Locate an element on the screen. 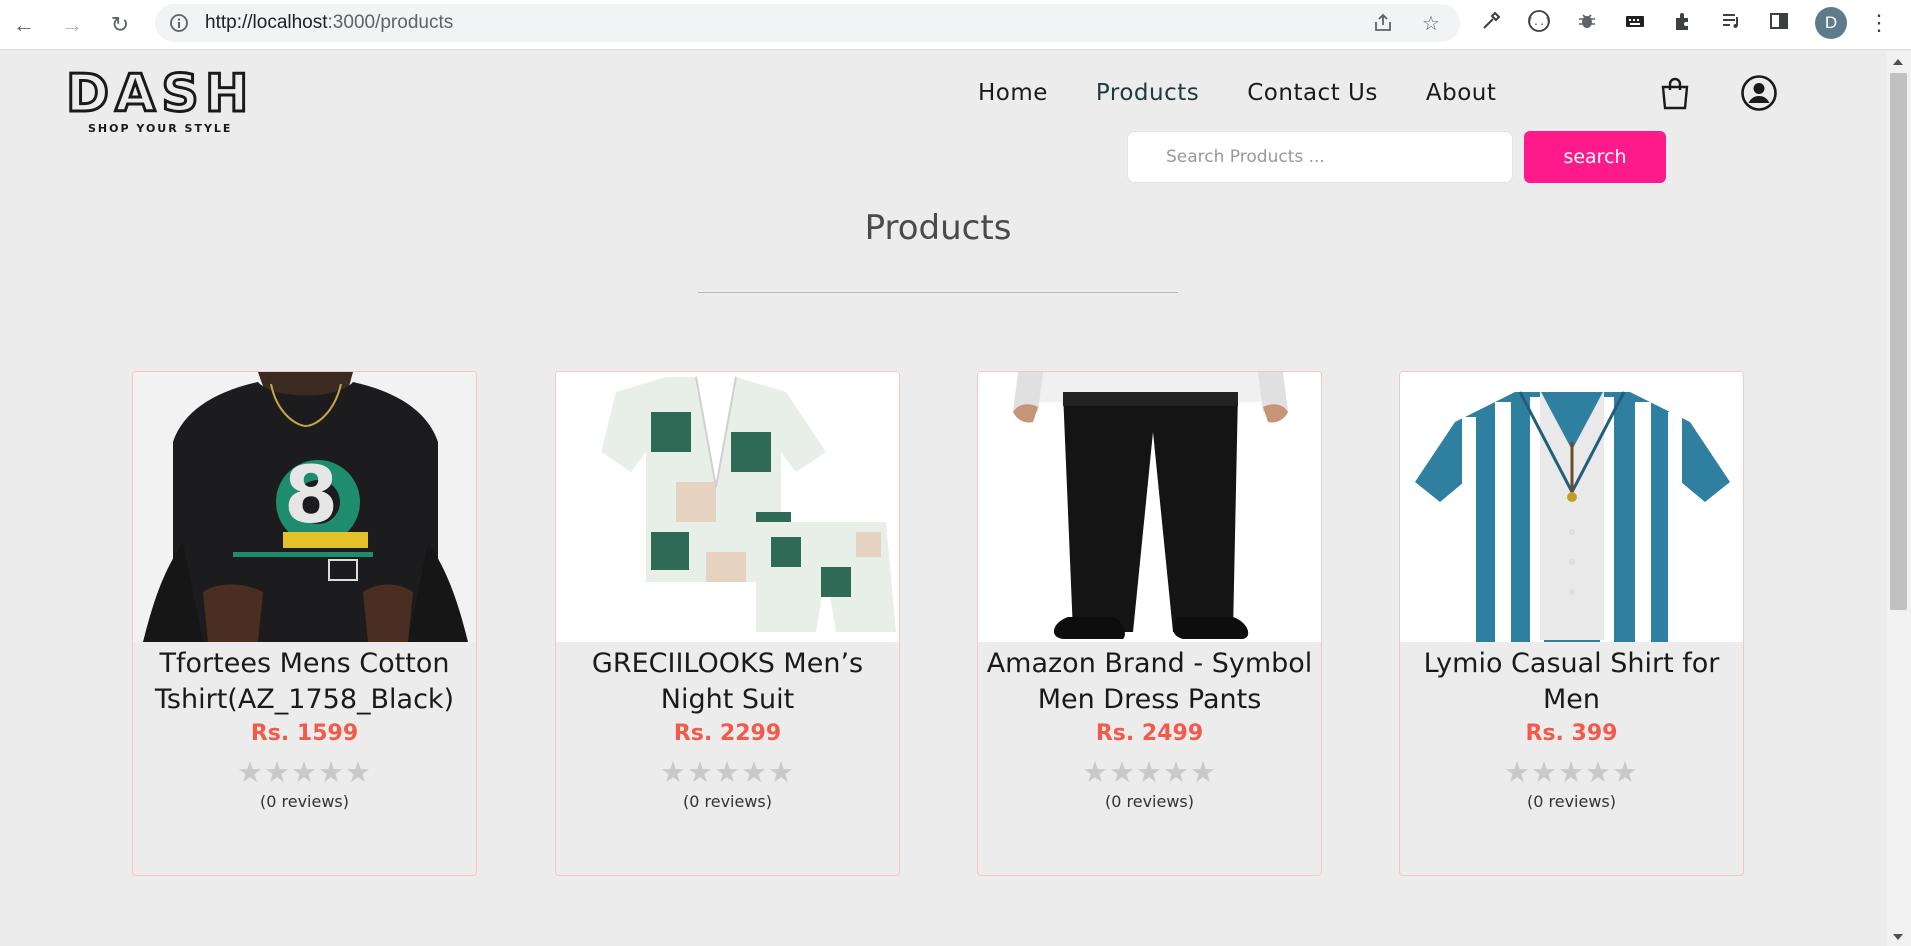 The height and width of the screenshot is (946, 1911). share-icon is located at coordinates (1383, 23).